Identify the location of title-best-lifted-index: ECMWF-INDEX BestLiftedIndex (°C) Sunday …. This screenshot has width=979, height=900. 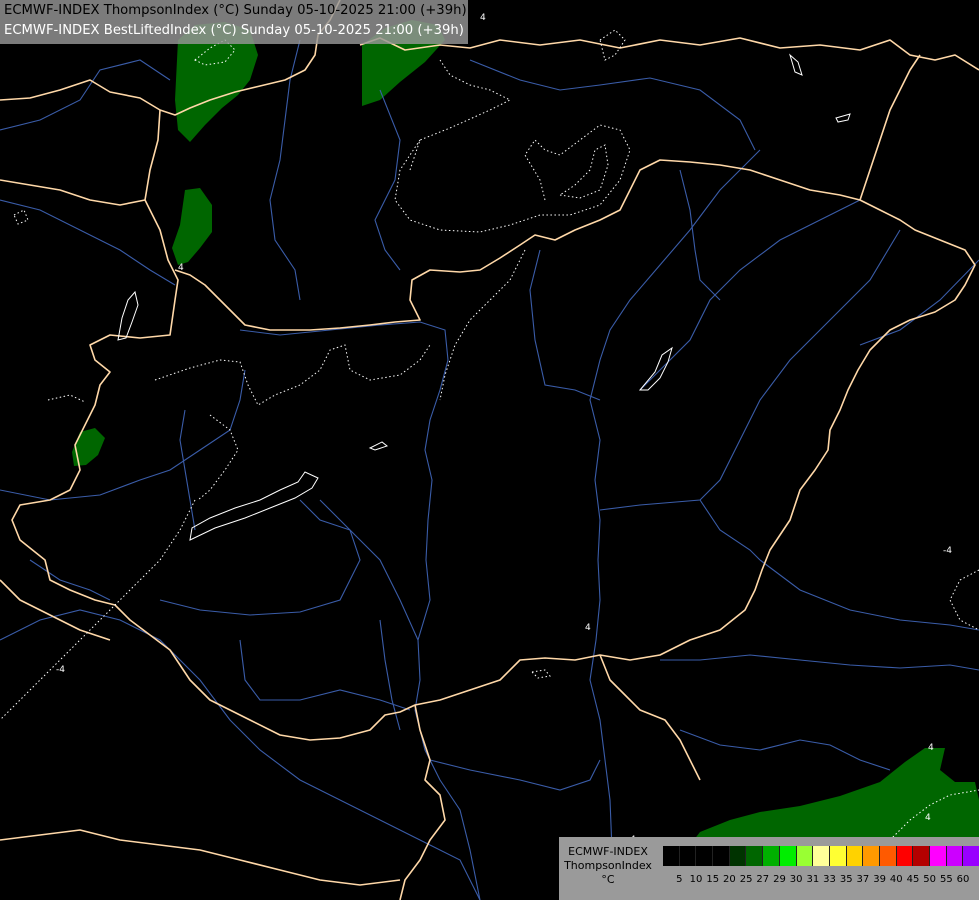
(234, 30).